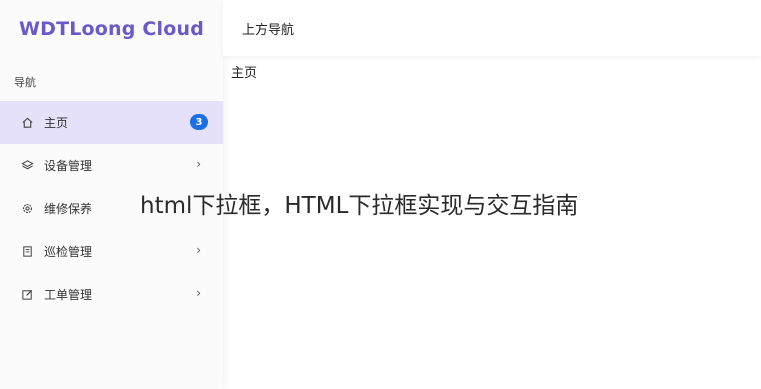 The height and width of the screenshot is (389, 761). What do you see at coordinates (27, 166) in the screenshot?
I see `layers-icon` at bounding box center [27, 166].